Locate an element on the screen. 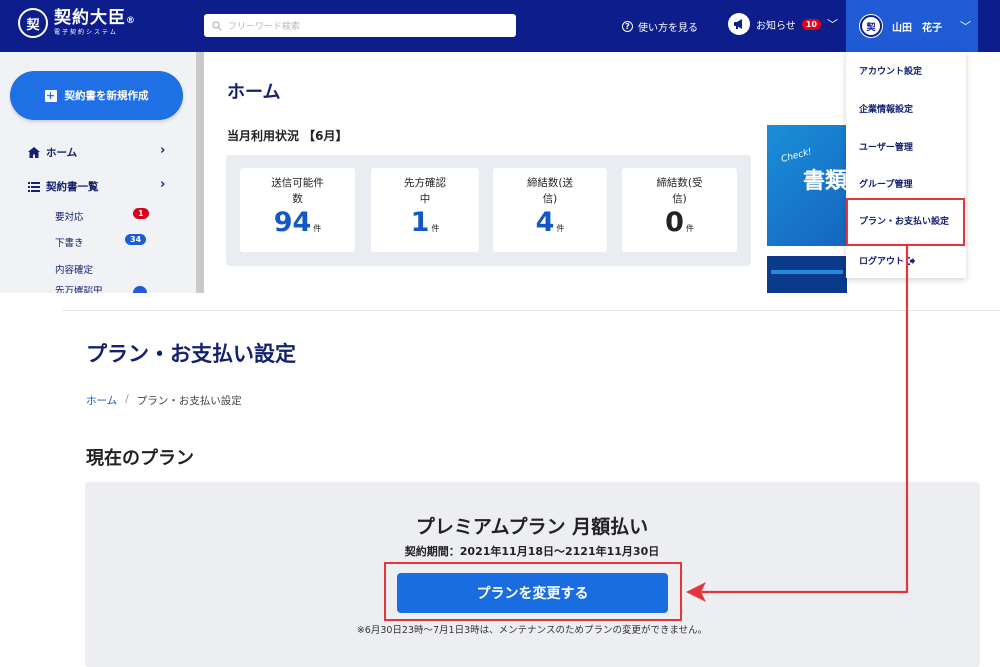 The height and width of the screenshot is (667, 1000). annotation-arrow is located at coordinates (797, 424).